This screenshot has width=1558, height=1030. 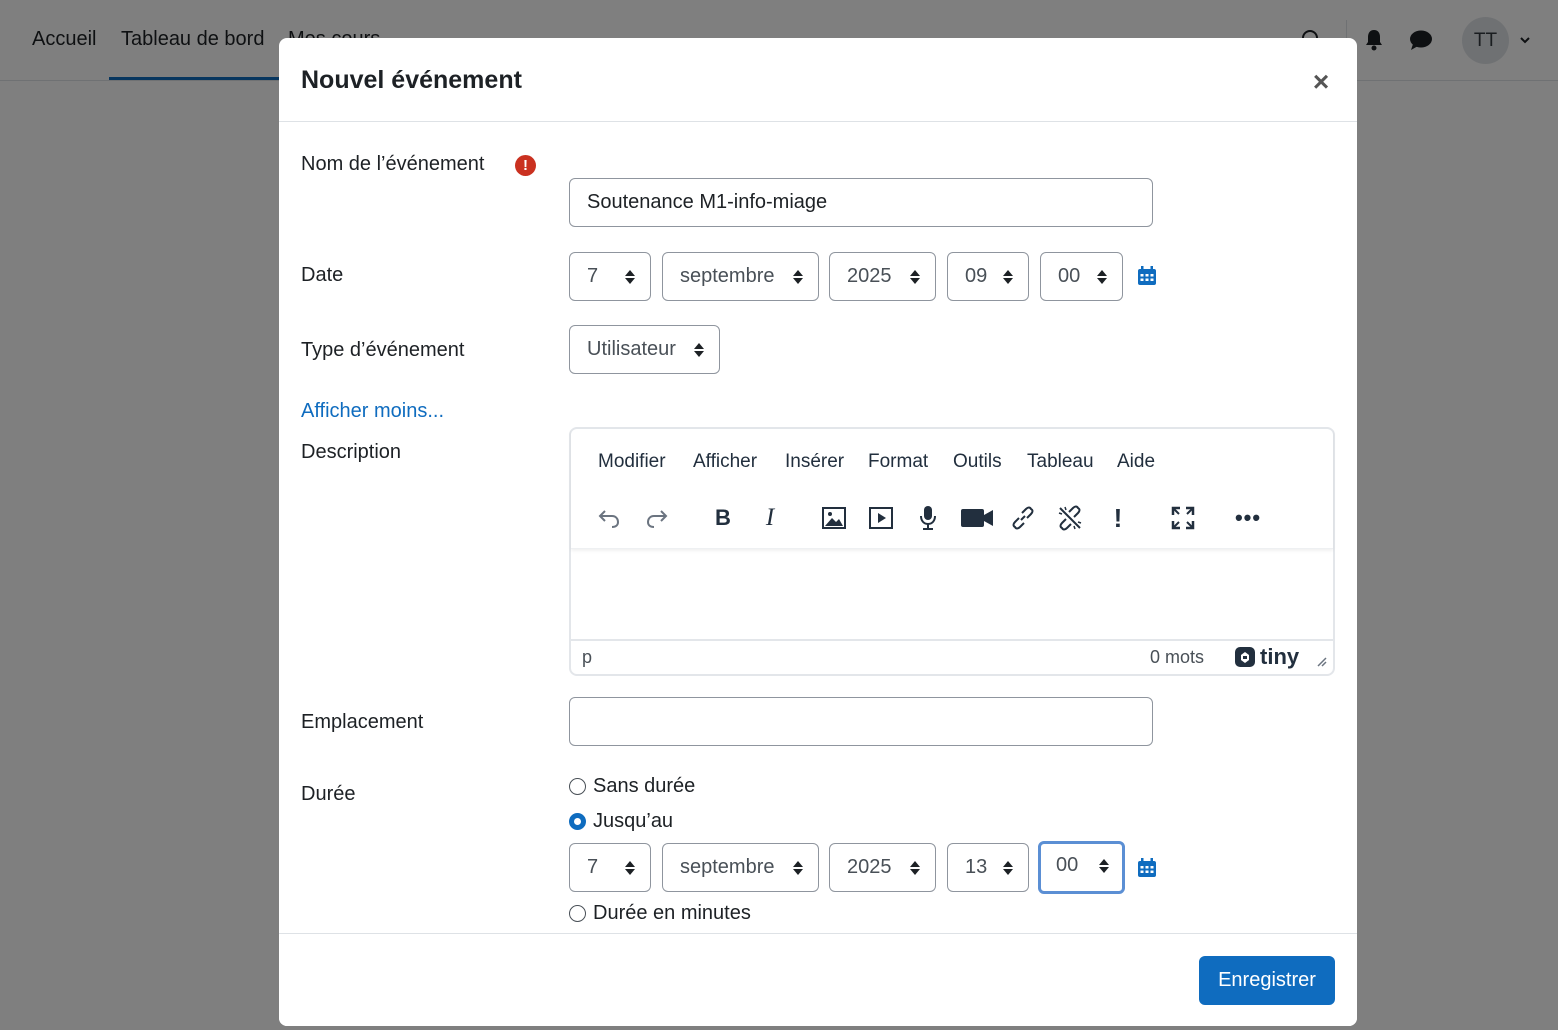 What do you see at coordinates (1177, 657) in the screenshot?
I see `word-count: 0 mots` at bounding box center [1177, 657].